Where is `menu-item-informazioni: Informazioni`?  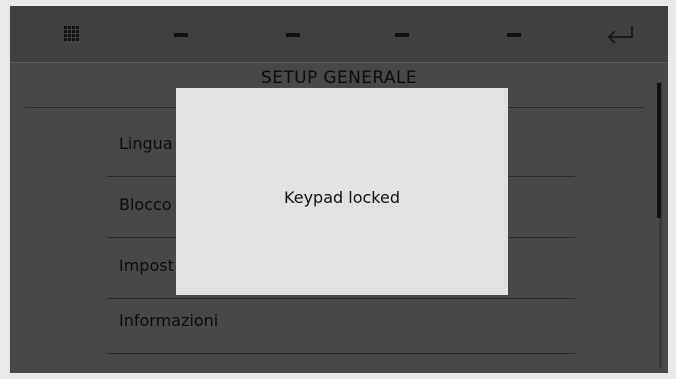 menu-item-informazioni: Informazioni is located at coordinates (341, 323).